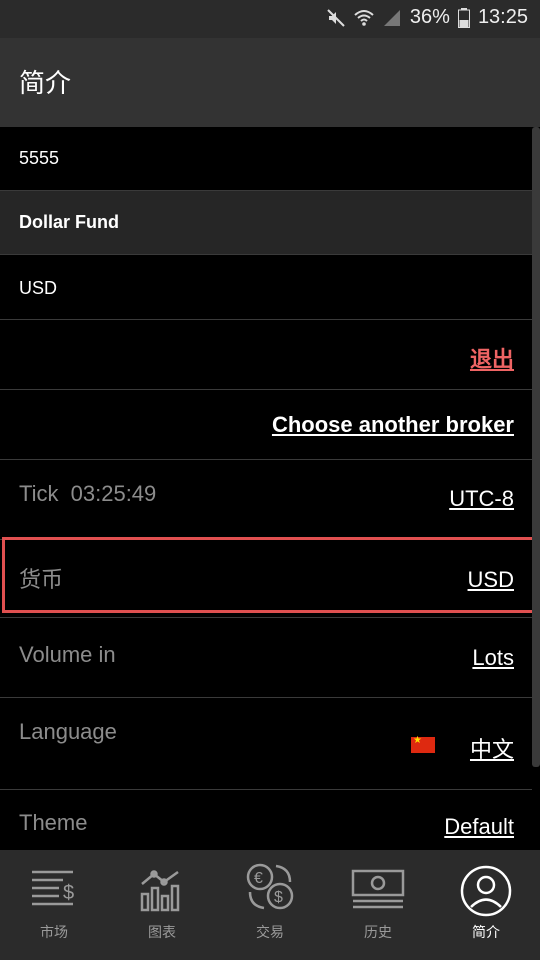 This screenshot has height=960, width=540. Describe the element at coordinates (53, 888) in the screenshot. I see `market-icon: $` at that location.